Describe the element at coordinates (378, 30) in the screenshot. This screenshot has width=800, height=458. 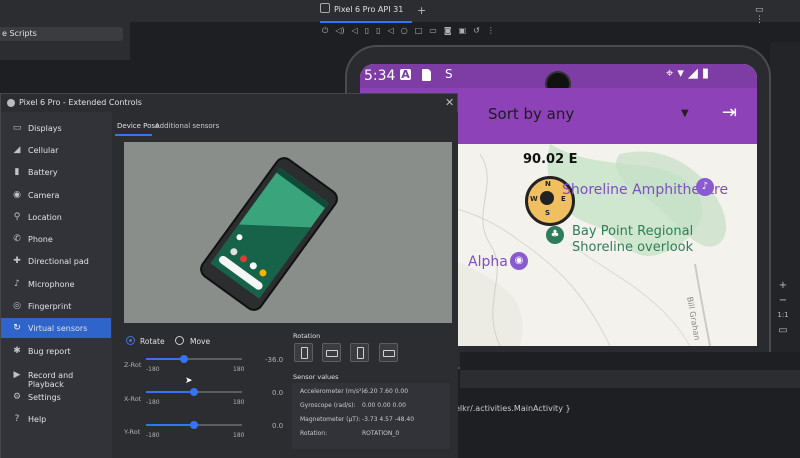
I see `rotate-right-icon: ▯` at that location.